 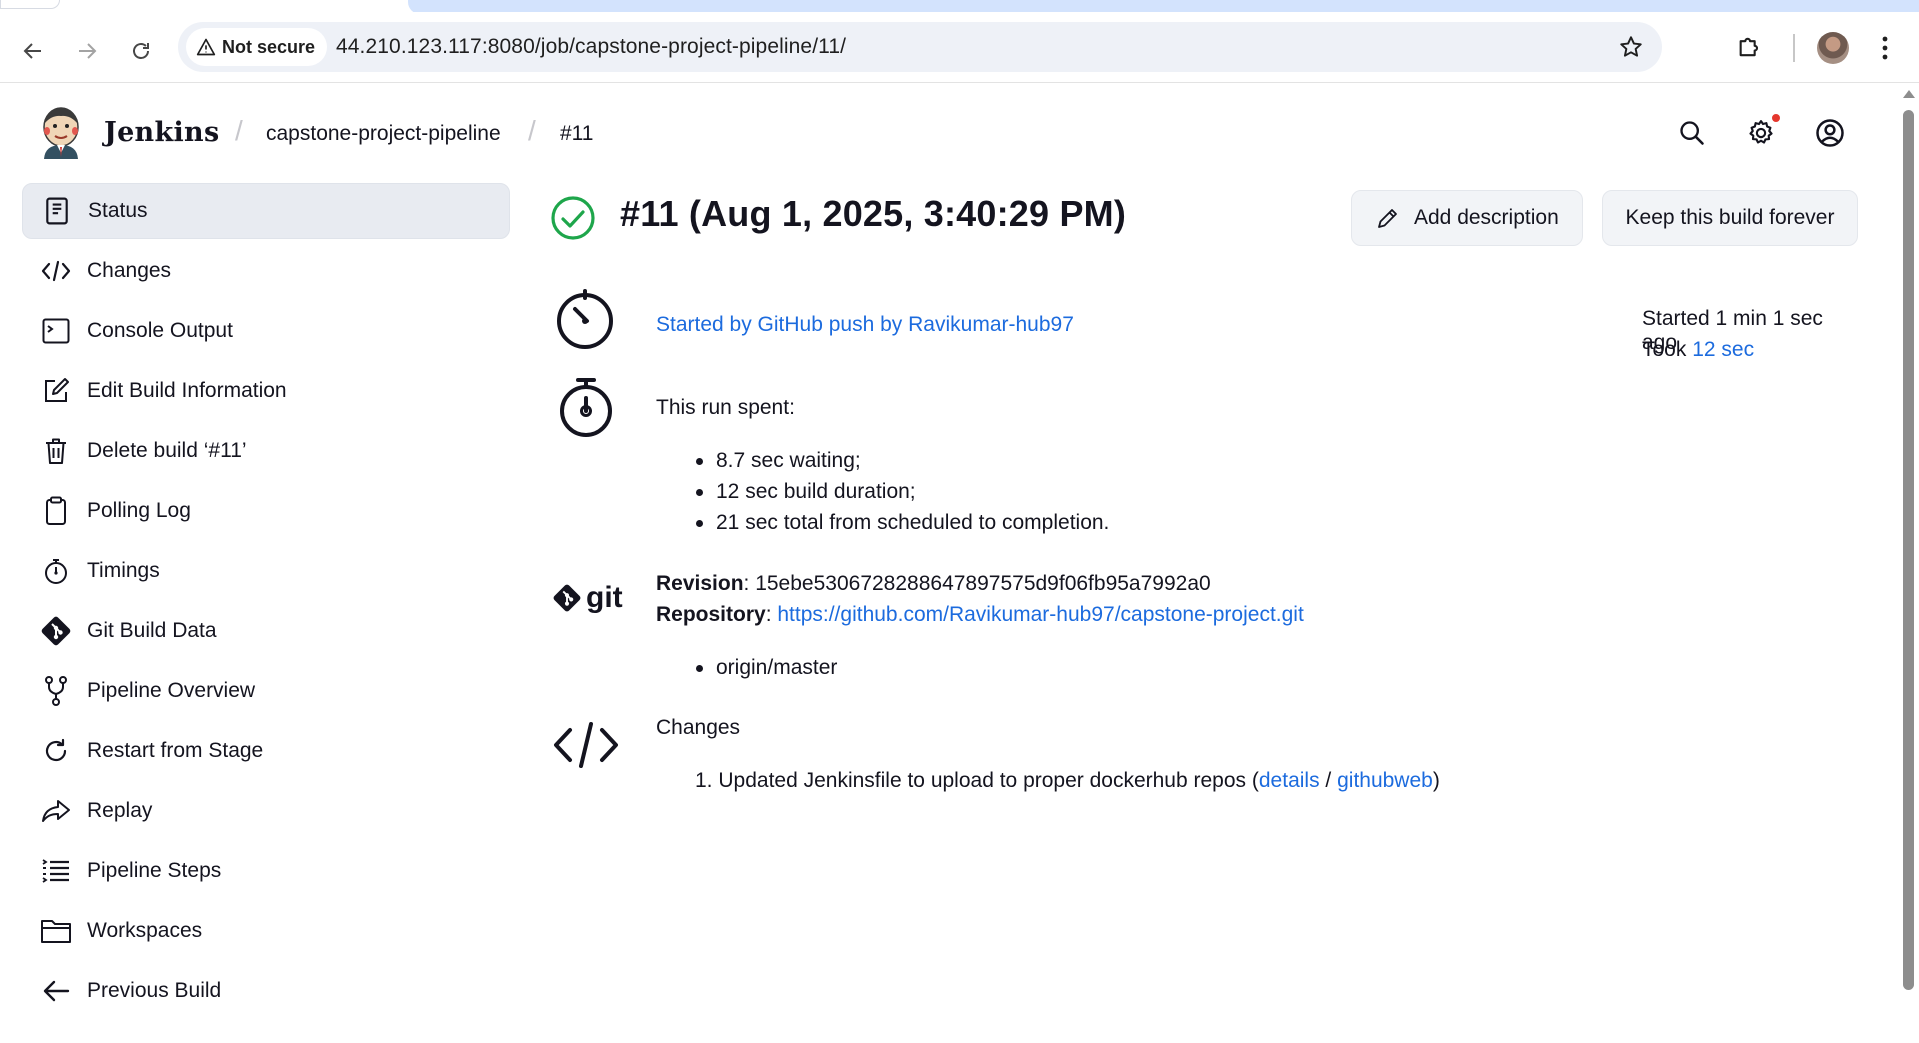 I want to click on revision-value: 15ebe5306728288647897575d9f06fb95a7992a0, so click(x=983, y=583).